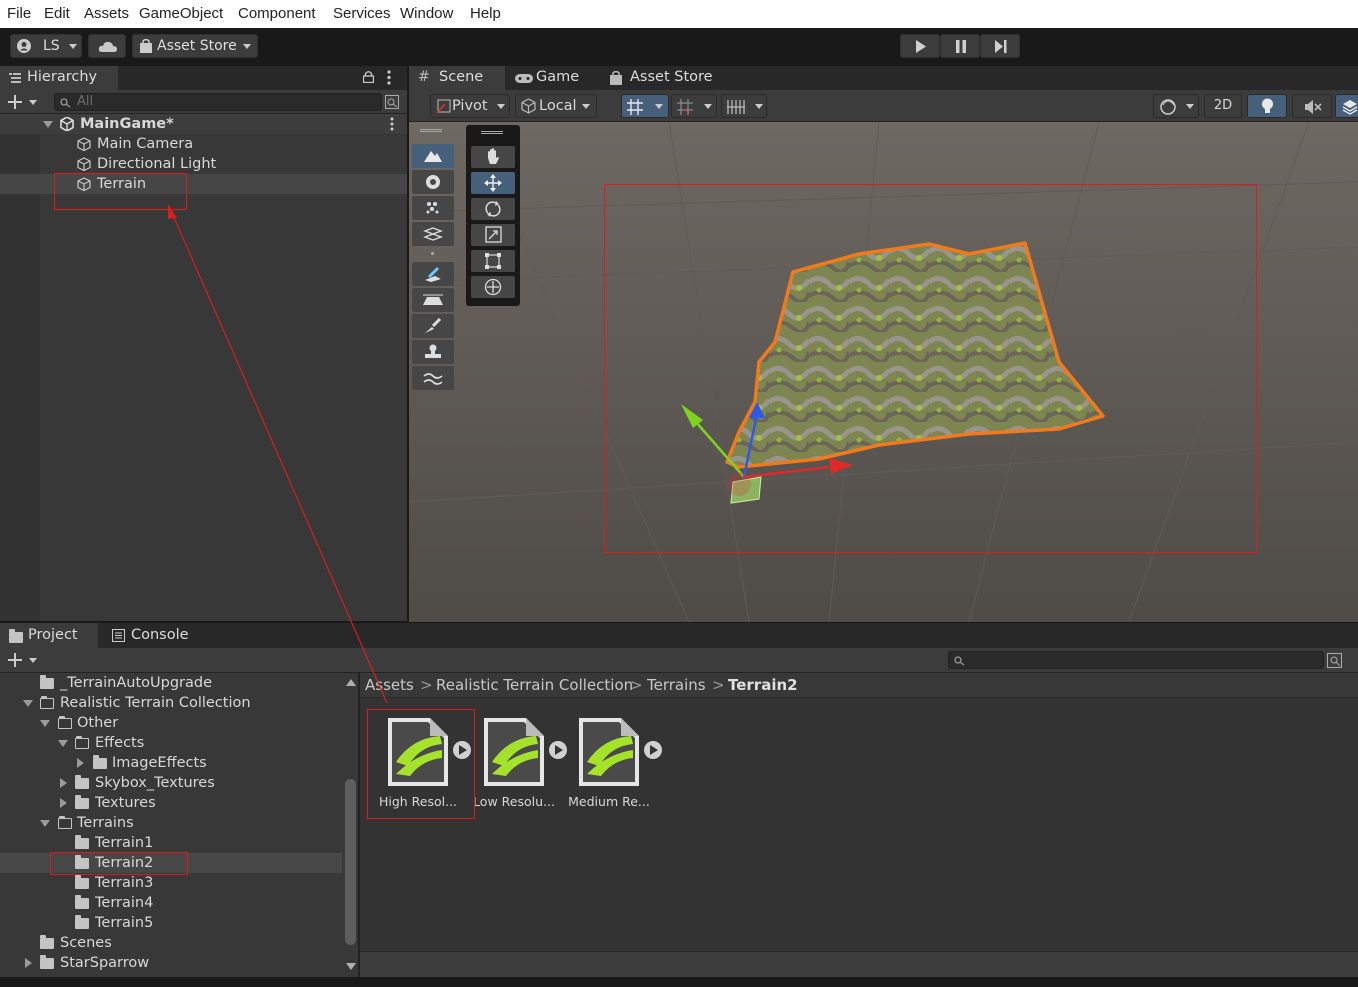 The height and width of the screenshot is (987, 1358). Describe the element at coordinates (351, 682) in the screenshot. I see `scroll-up-icon` at that location.